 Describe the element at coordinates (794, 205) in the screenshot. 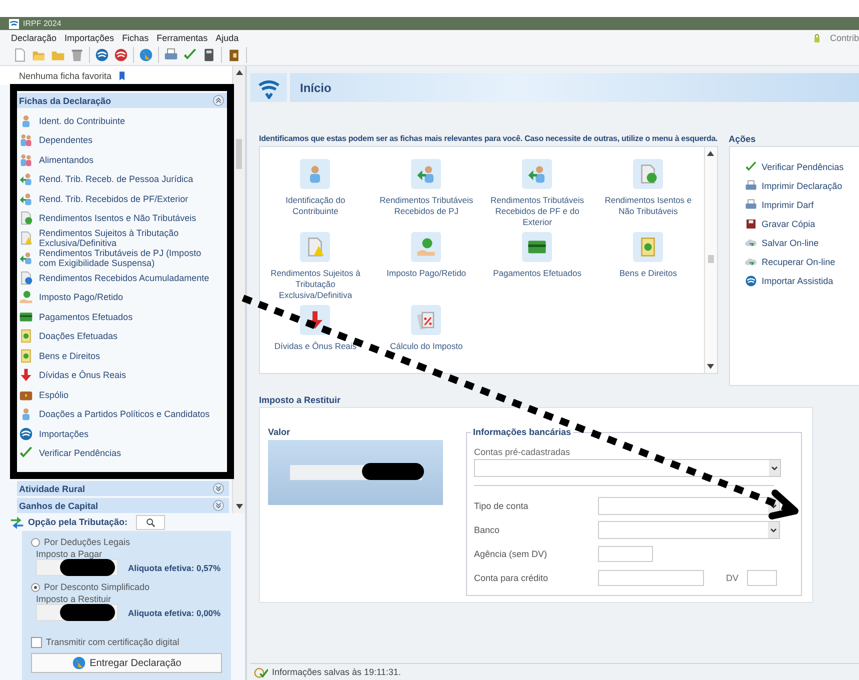

I see `action-link: Imprimir Darf` at that location.